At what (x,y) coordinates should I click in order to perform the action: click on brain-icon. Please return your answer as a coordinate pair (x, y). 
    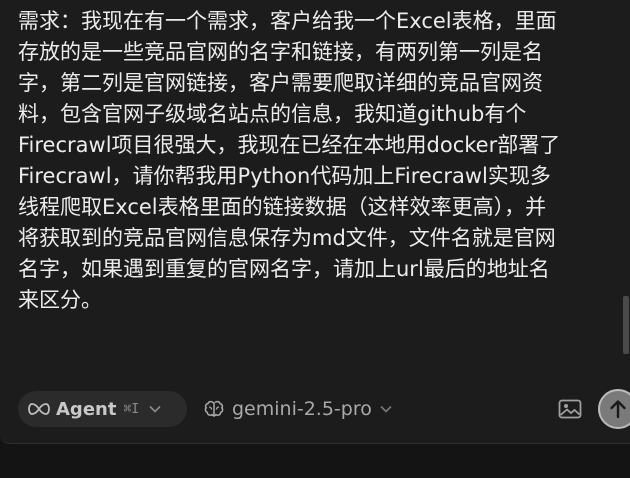
    Looking at the image, I should click on (214, 409).